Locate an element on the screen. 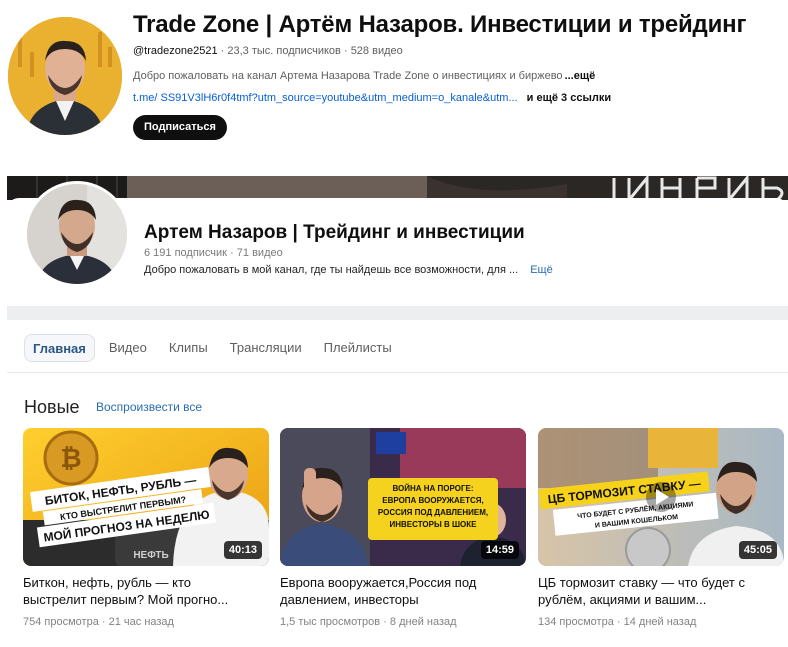  video-count: 528 видео is located at coordinates (376, 51).